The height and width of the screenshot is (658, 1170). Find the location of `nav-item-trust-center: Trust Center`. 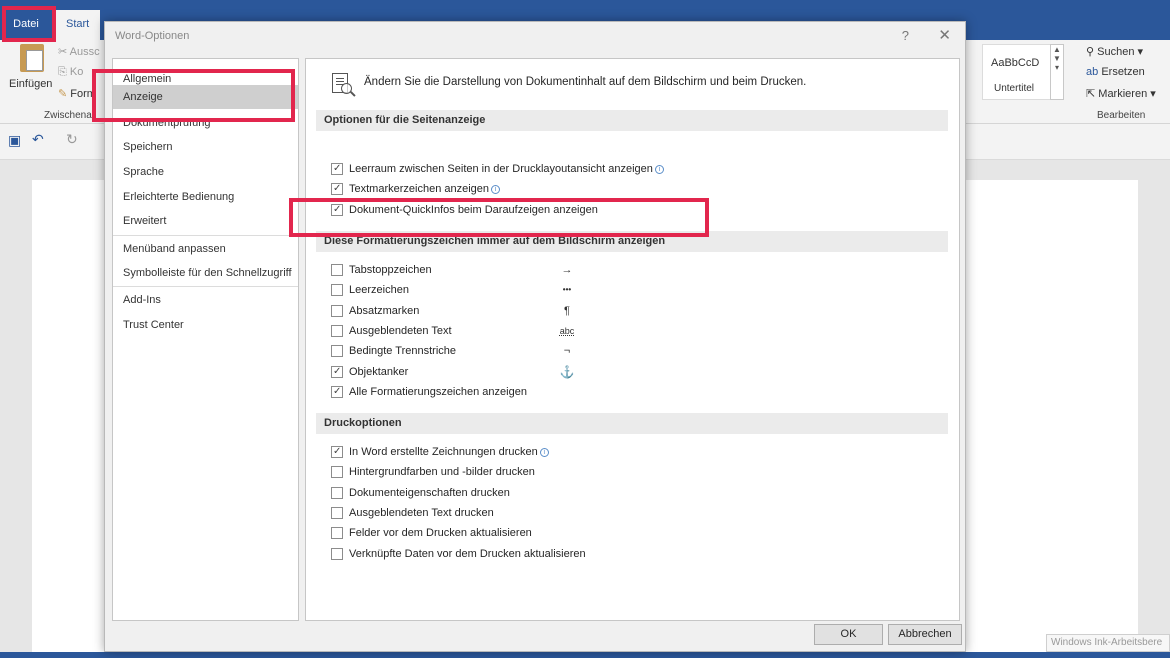

nav-item-trust-center: Trust Center is located at coordinates (205, 325).